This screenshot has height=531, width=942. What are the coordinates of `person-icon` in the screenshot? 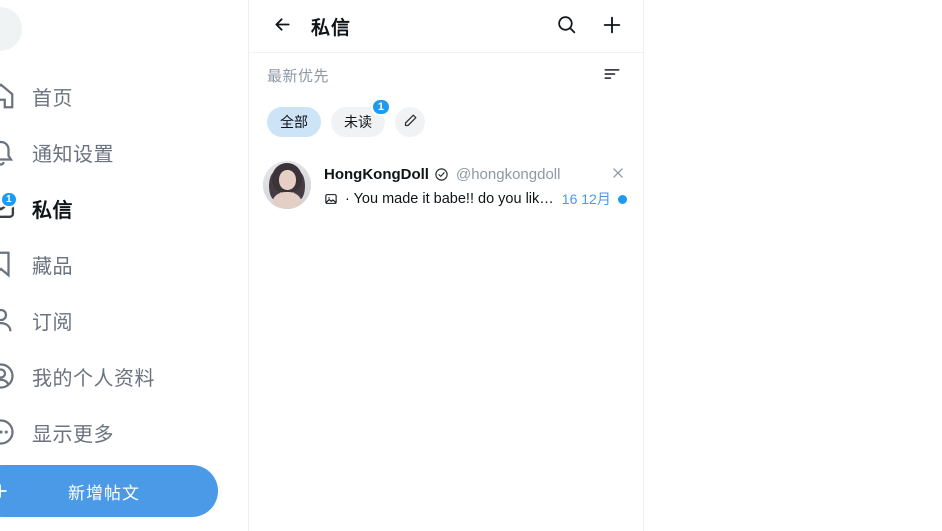 It's located at (8, 320).